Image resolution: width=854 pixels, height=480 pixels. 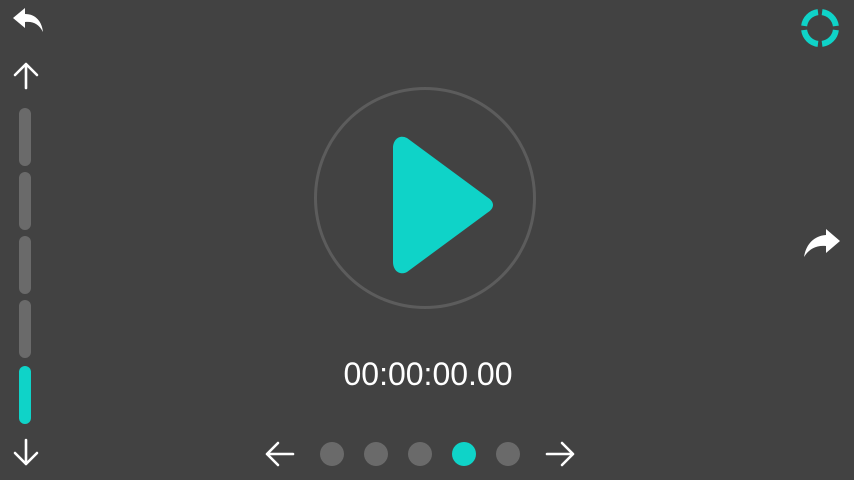 I want to click on back-button, so click(x=28, y=20).